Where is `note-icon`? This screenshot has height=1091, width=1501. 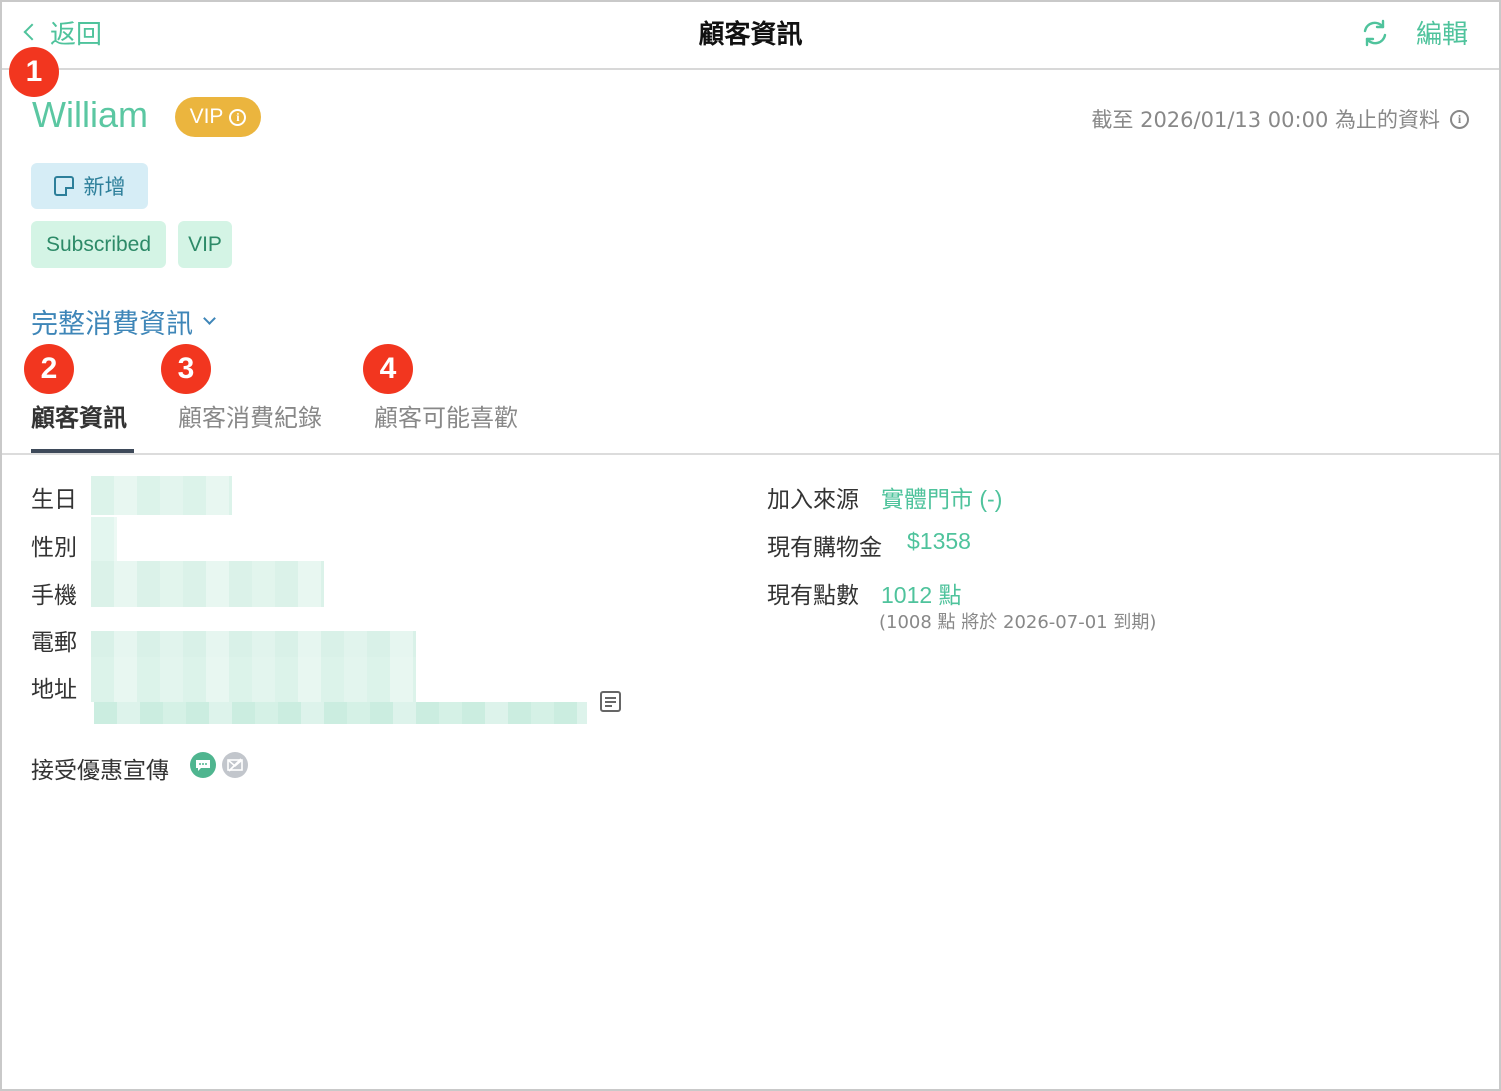
note-icon is located at coordinates (63, 186).